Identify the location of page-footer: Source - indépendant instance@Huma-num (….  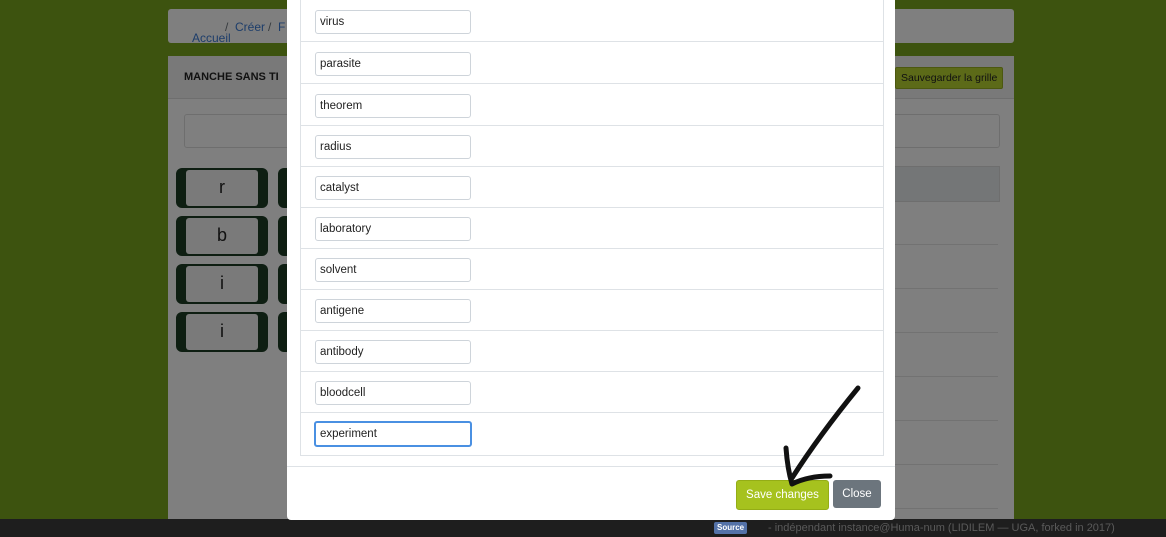
(583, 528).